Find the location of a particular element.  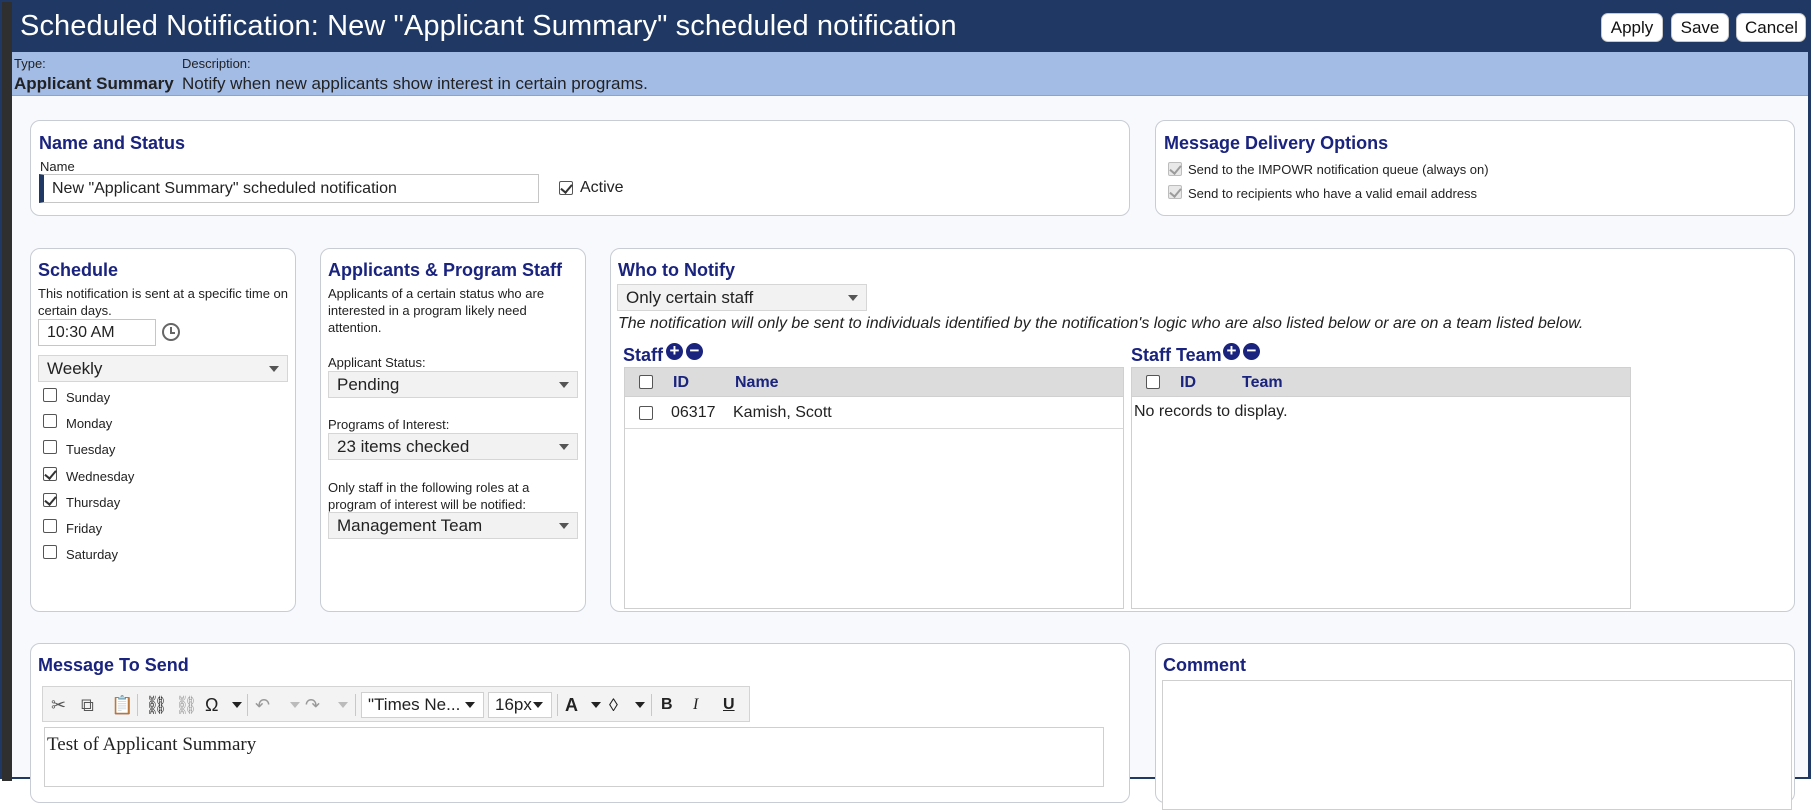

message-heading: Message To Send is located at coordinates (113, 665).